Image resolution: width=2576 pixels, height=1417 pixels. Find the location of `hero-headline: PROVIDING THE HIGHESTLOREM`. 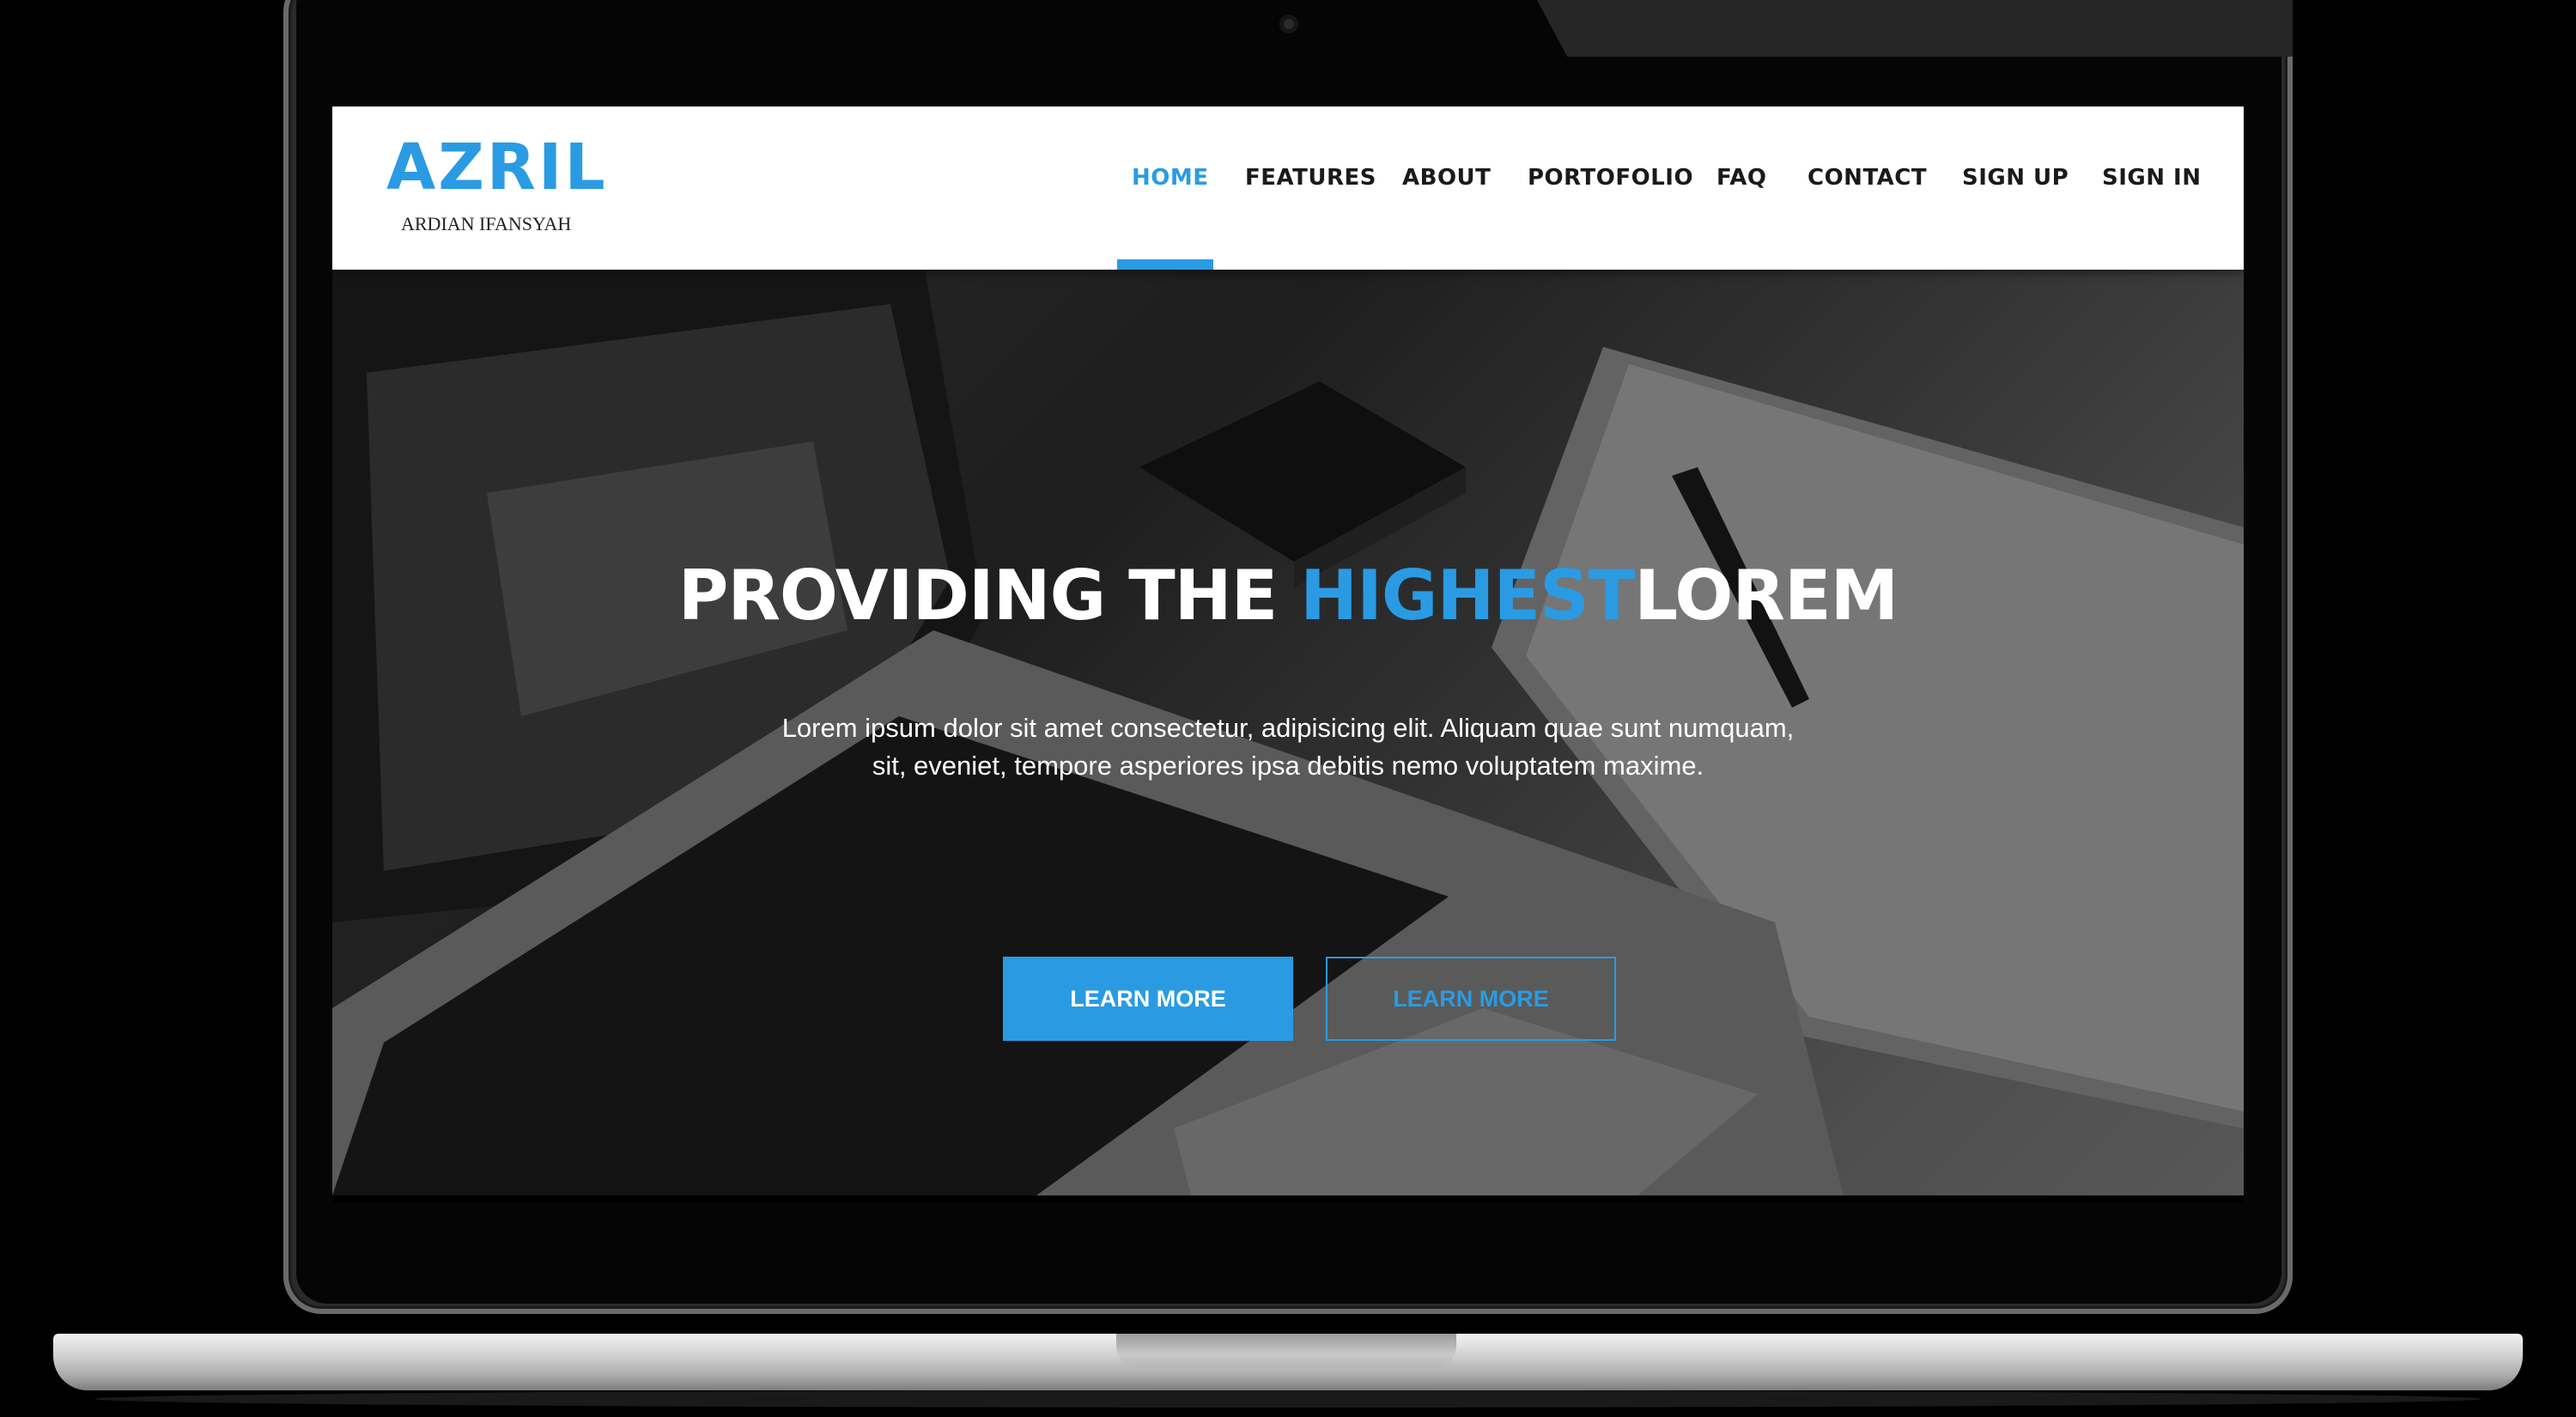

hero-headline: PROVIDING THE HIGHESTLOREM is located at coordinates (1288, 596).